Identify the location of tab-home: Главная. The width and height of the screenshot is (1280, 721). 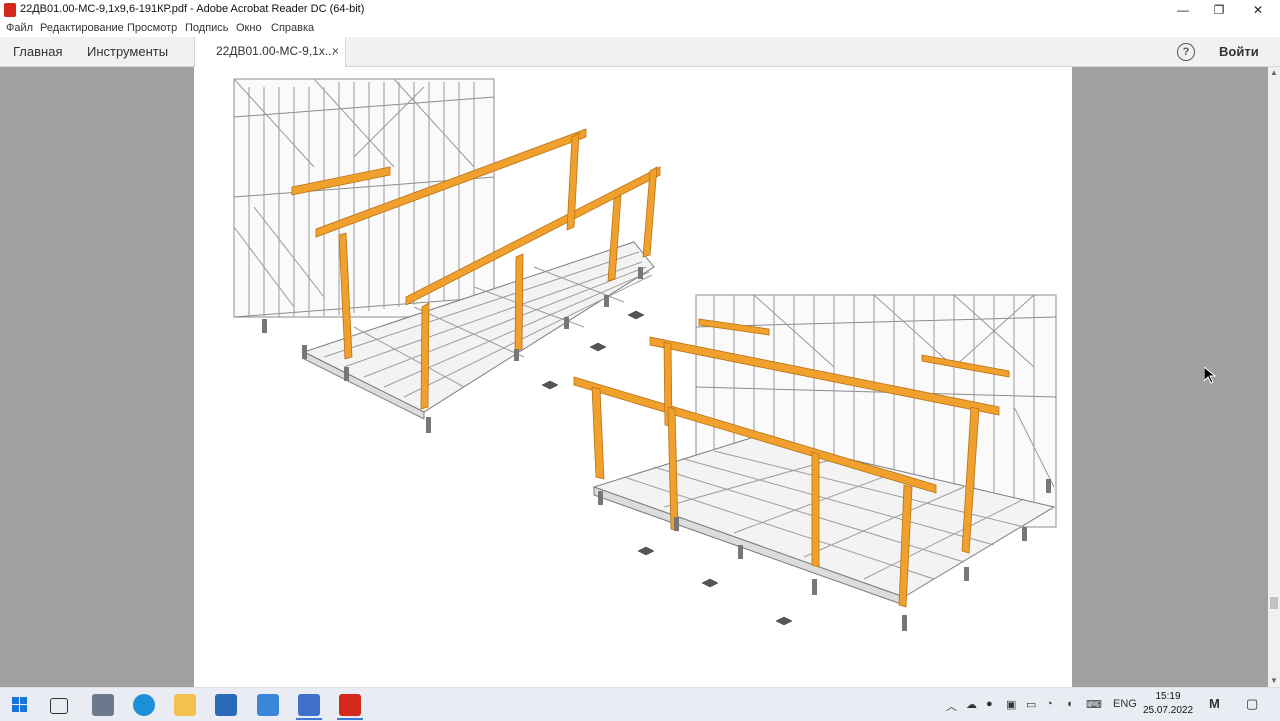
(37, 51).